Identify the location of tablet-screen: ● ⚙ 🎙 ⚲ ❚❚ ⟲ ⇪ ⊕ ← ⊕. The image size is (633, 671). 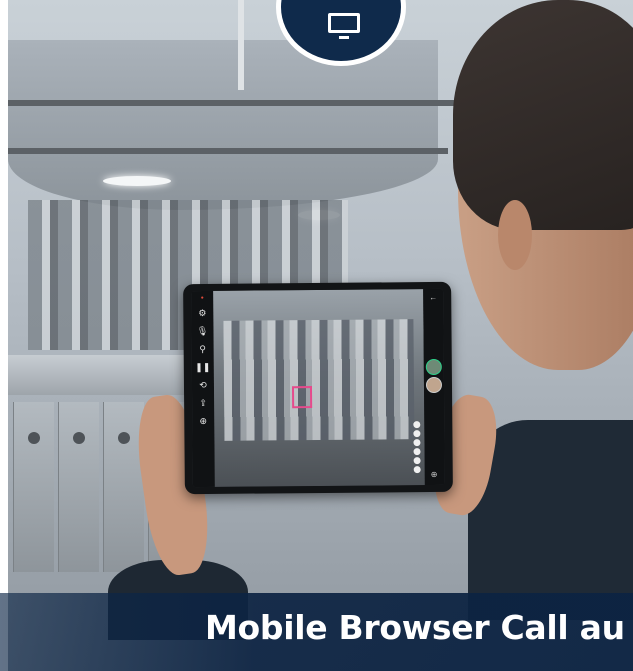
(318, 388).